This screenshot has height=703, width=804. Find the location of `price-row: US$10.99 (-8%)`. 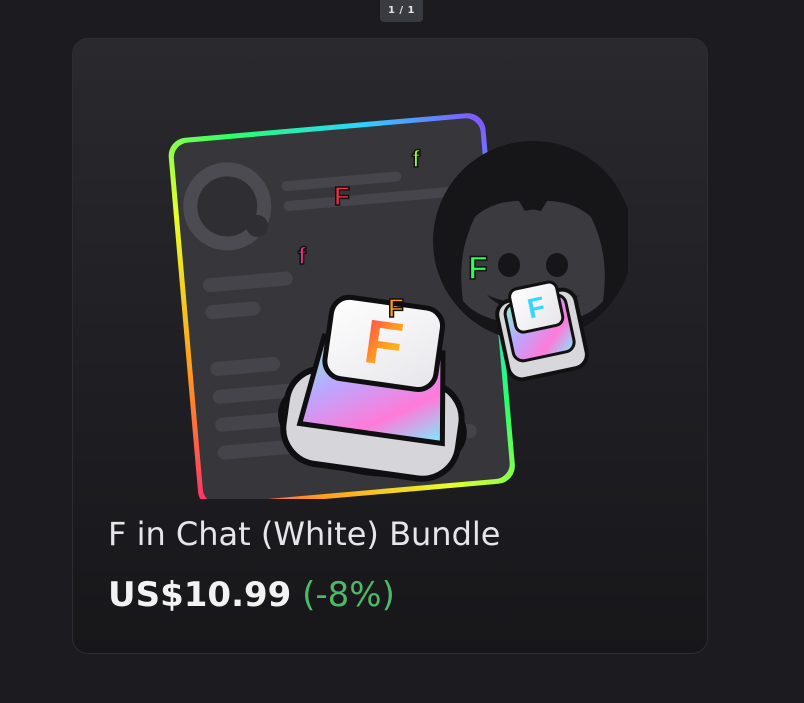

price-row: US$10.99 (-8%) is located at coordinates (251, 595).